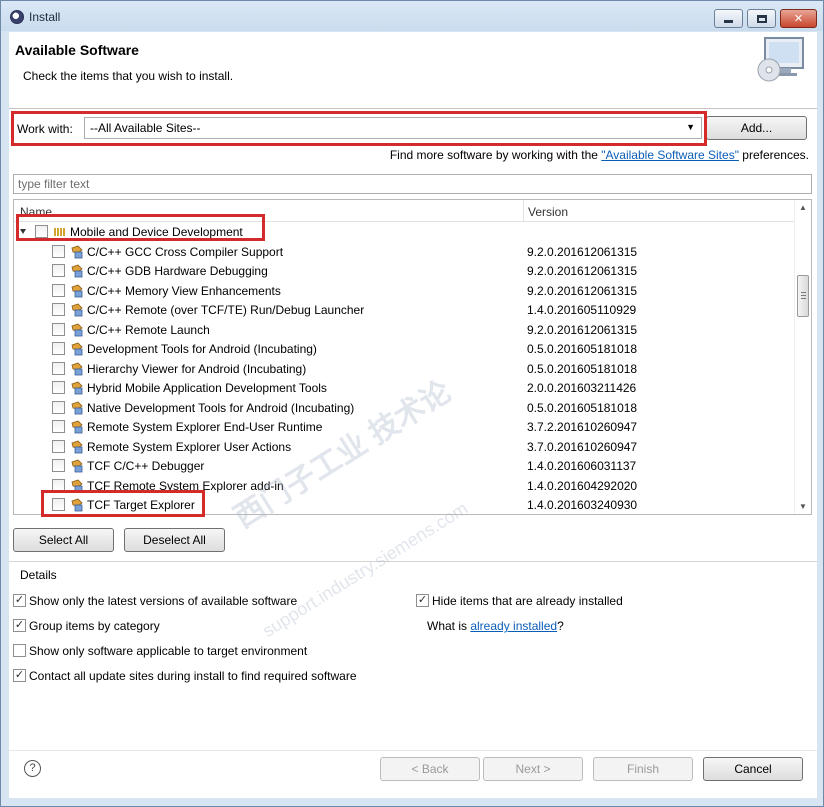 The width and height of the screenshot is (824, 807). I want to click on work-with-label: Work with:, so click(45, 129).